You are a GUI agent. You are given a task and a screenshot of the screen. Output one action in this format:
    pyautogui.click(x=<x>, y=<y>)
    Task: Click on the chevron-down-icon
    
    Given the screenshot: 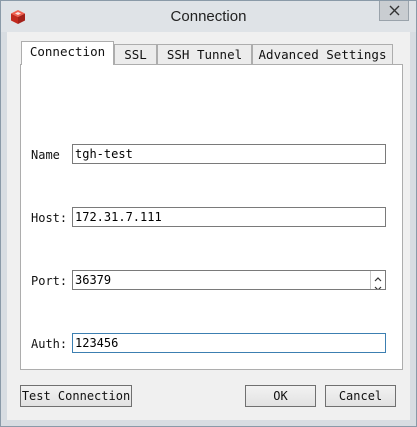 What is the action you would take?
    pyautogui.click(x=378, y=287)
    